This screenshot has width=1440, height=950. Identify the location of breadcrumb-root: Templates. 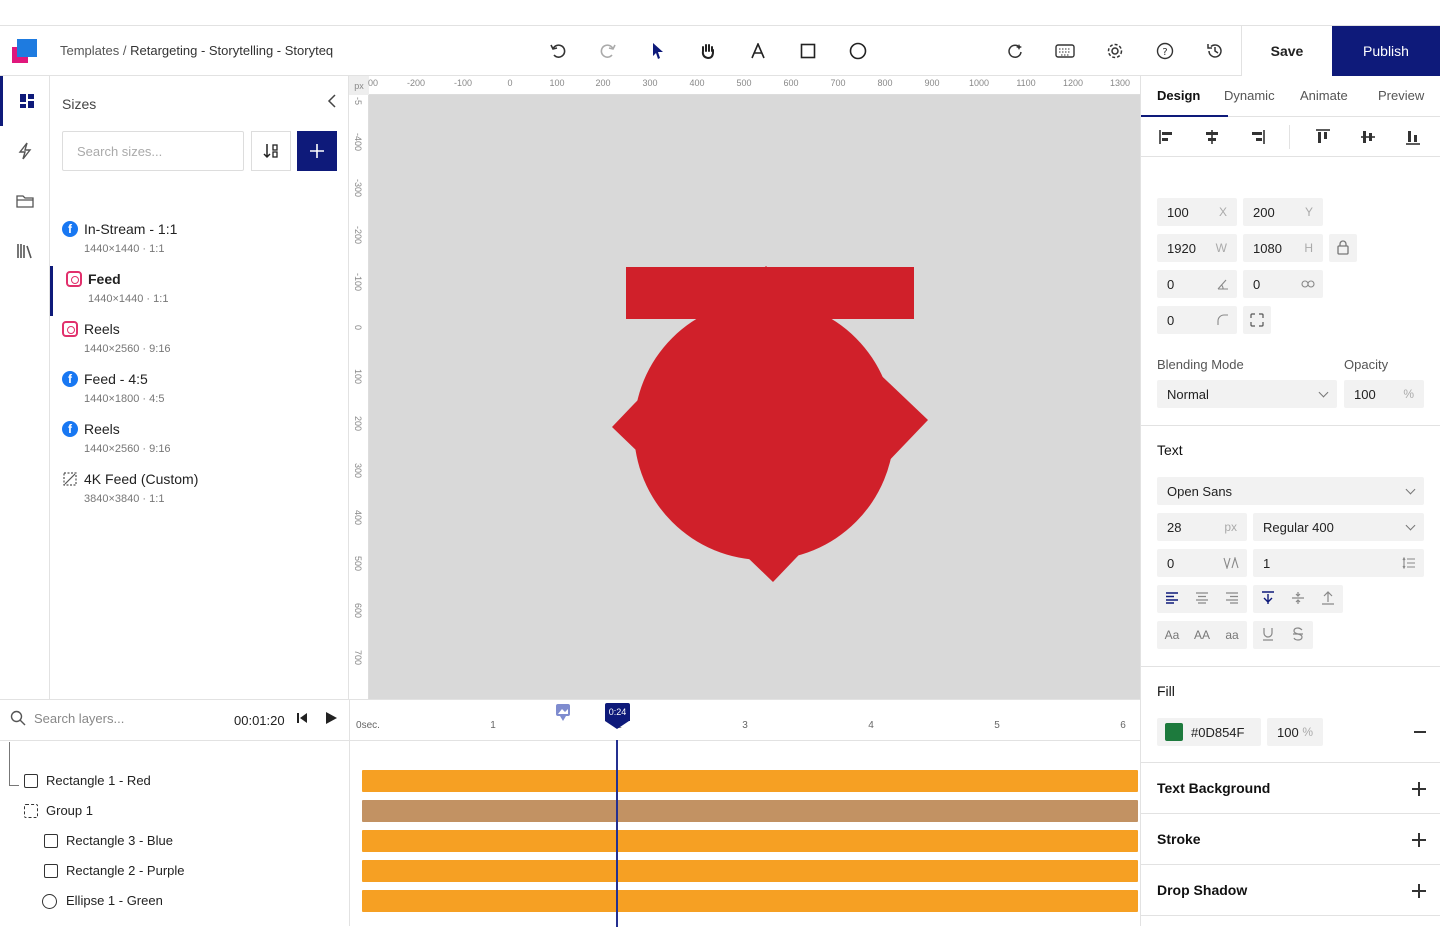
(89, 50).